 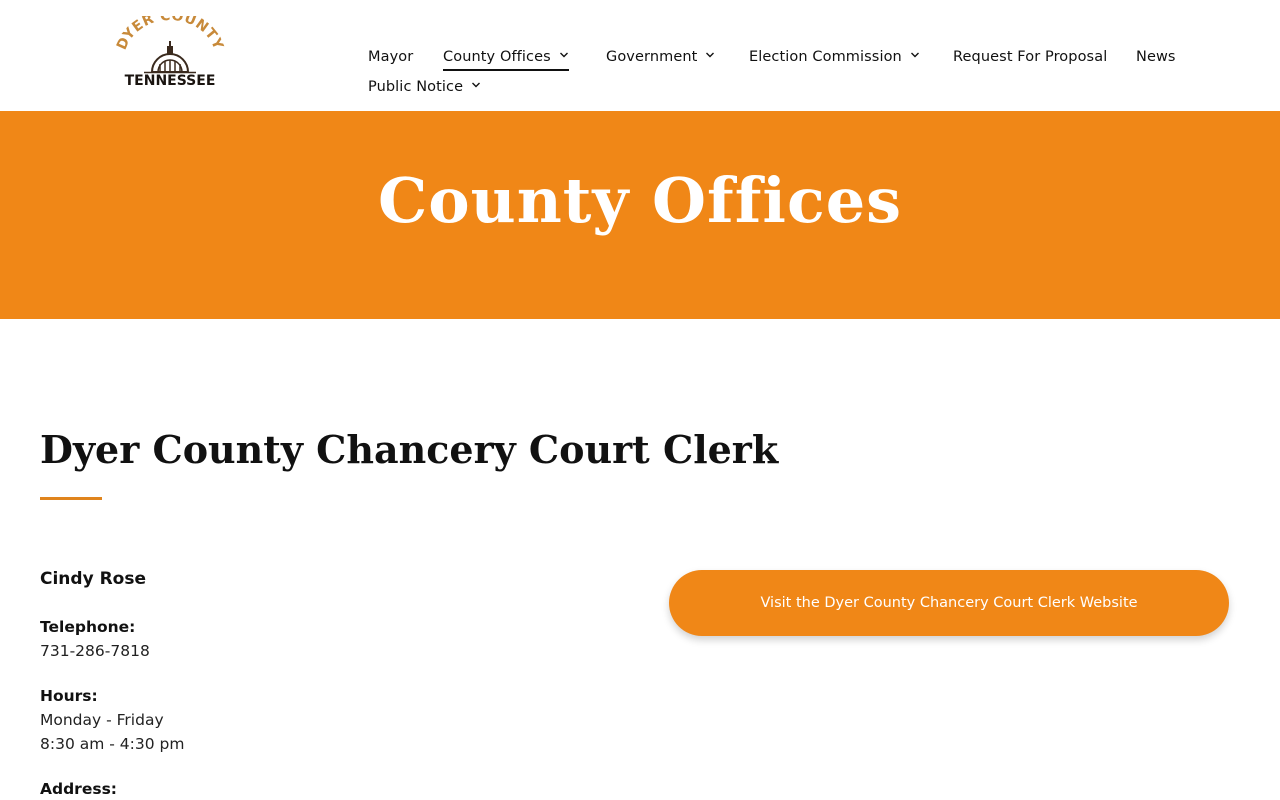 I want to click on nav-item-news: News, so click(x=1156, y=57).